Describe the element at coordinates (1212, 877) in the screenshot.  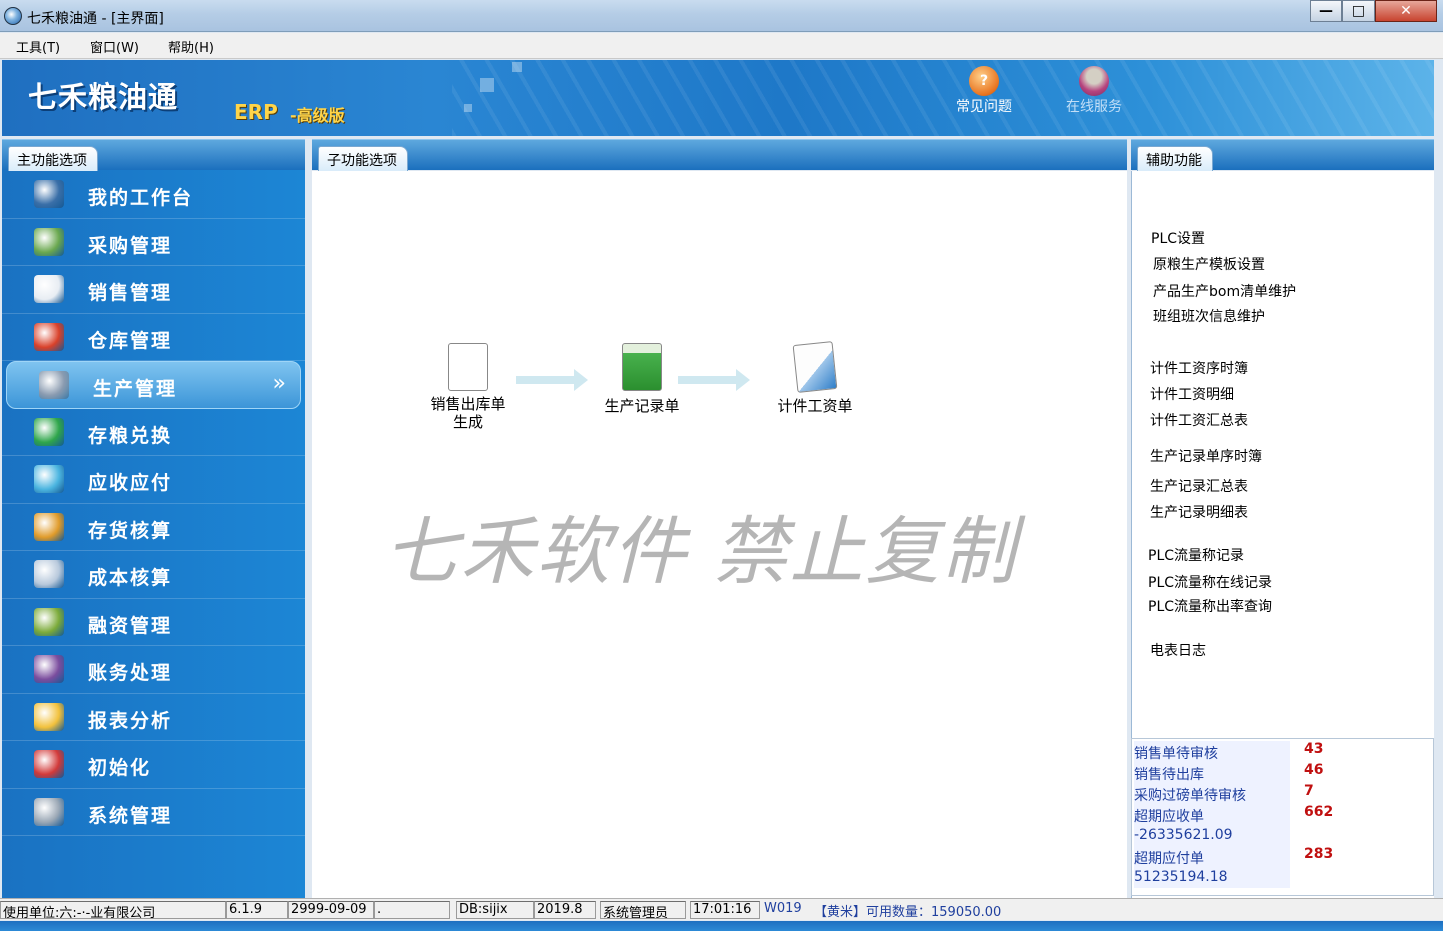
I see `stat-label: 51235194.18` at that location.